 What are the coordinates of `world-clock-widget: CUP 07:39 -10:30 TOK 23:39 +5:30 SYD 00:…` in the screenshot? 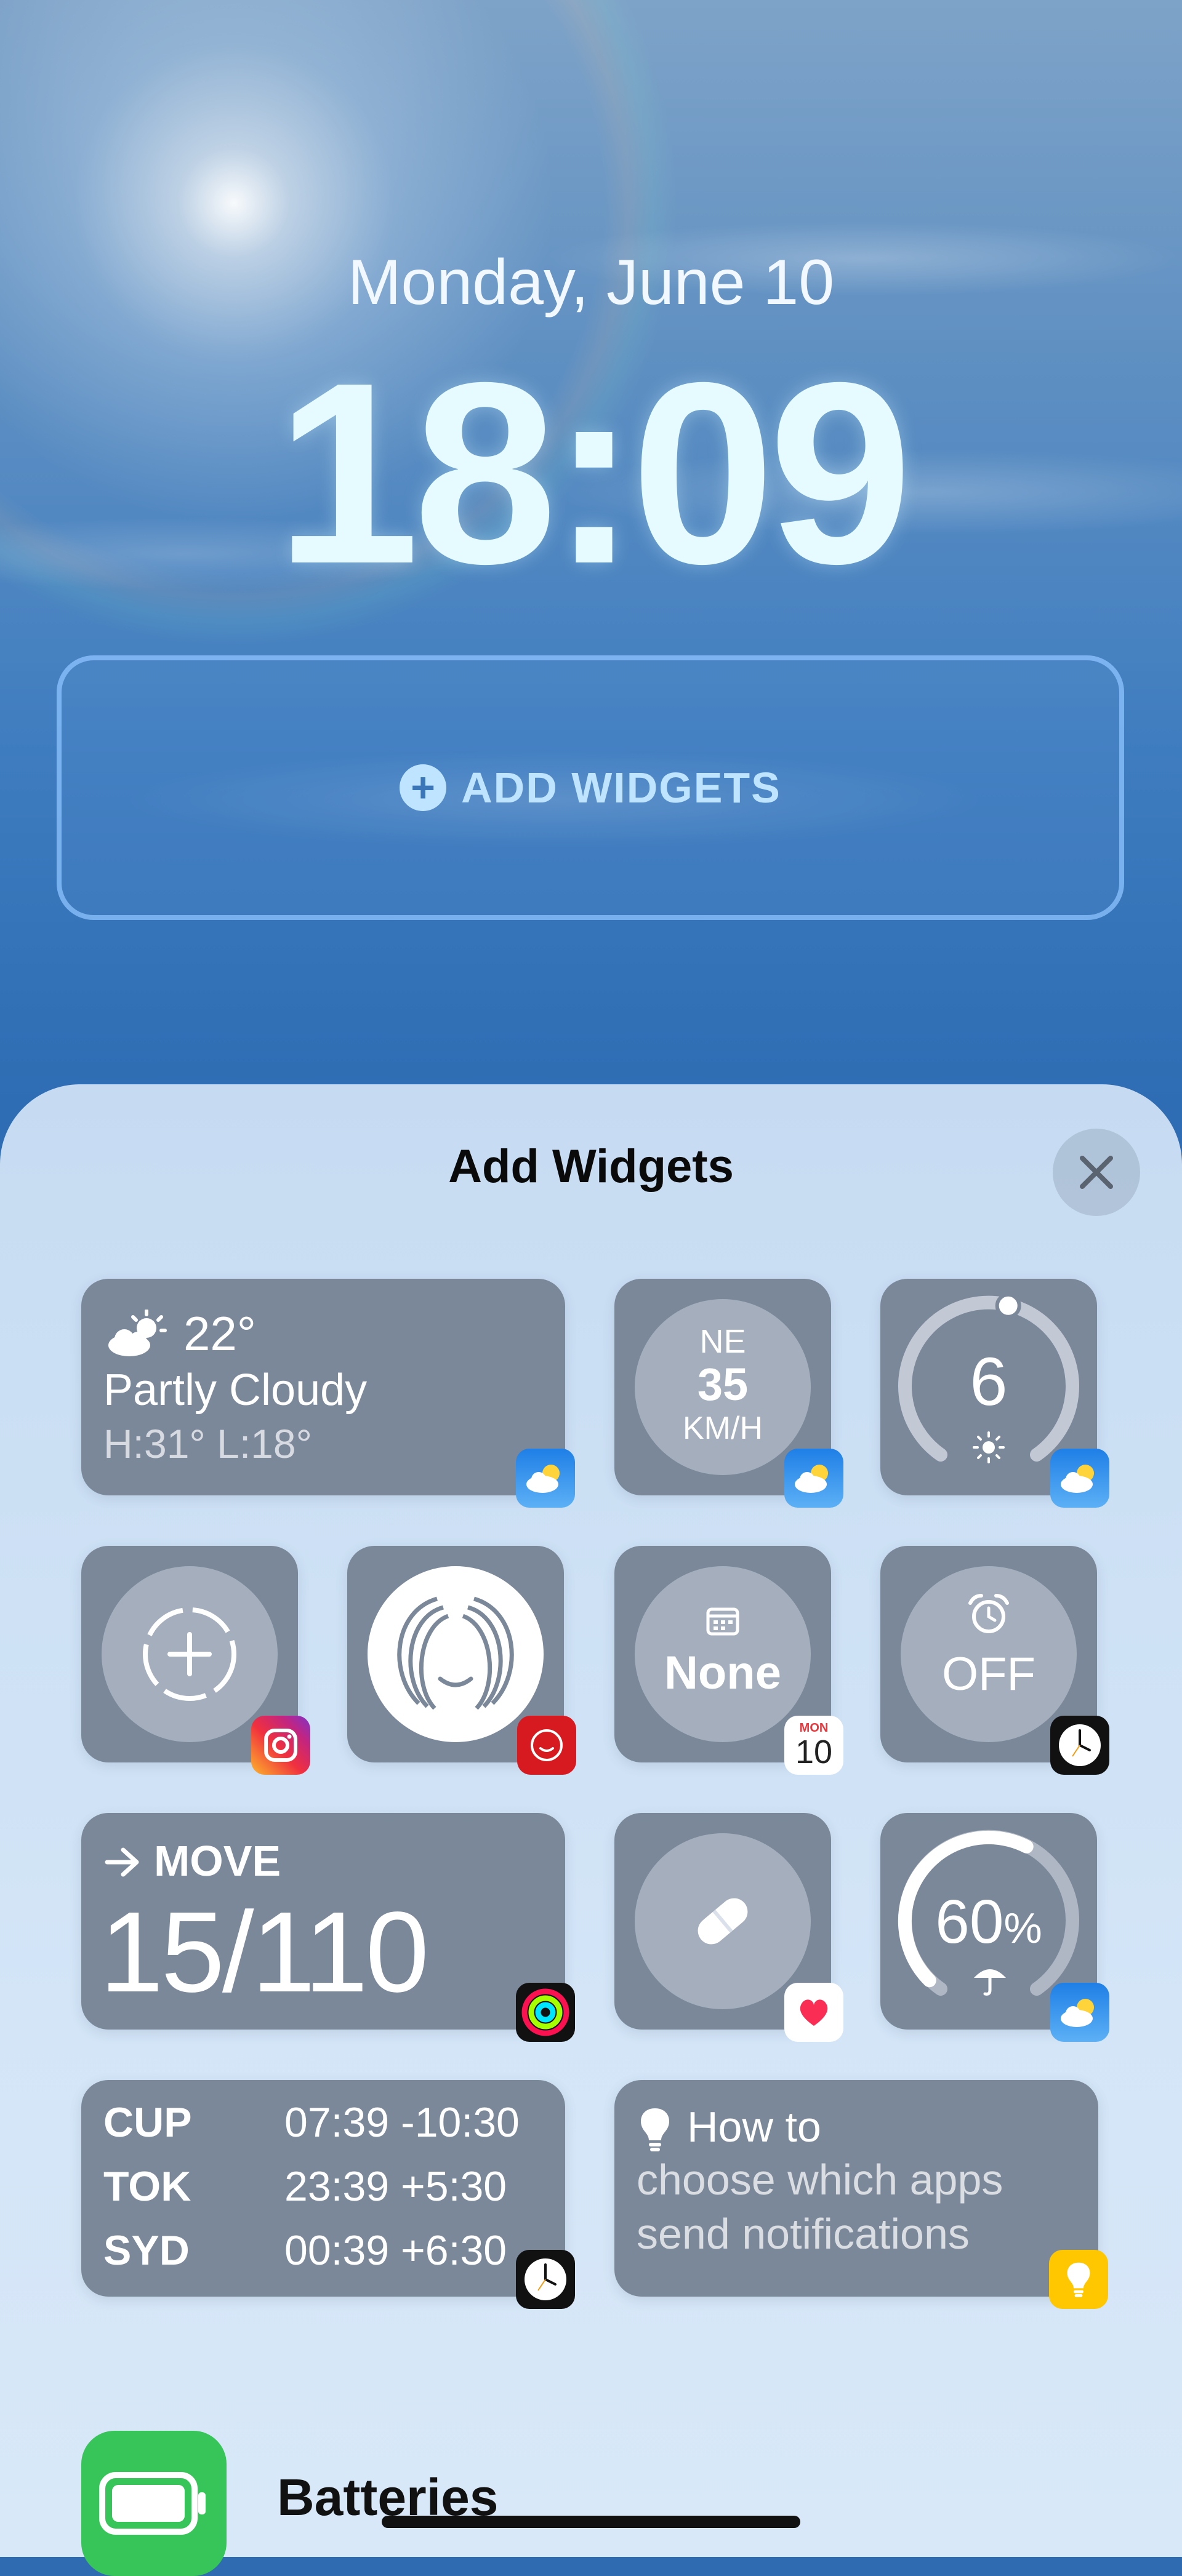 It's located at (328, 2194).